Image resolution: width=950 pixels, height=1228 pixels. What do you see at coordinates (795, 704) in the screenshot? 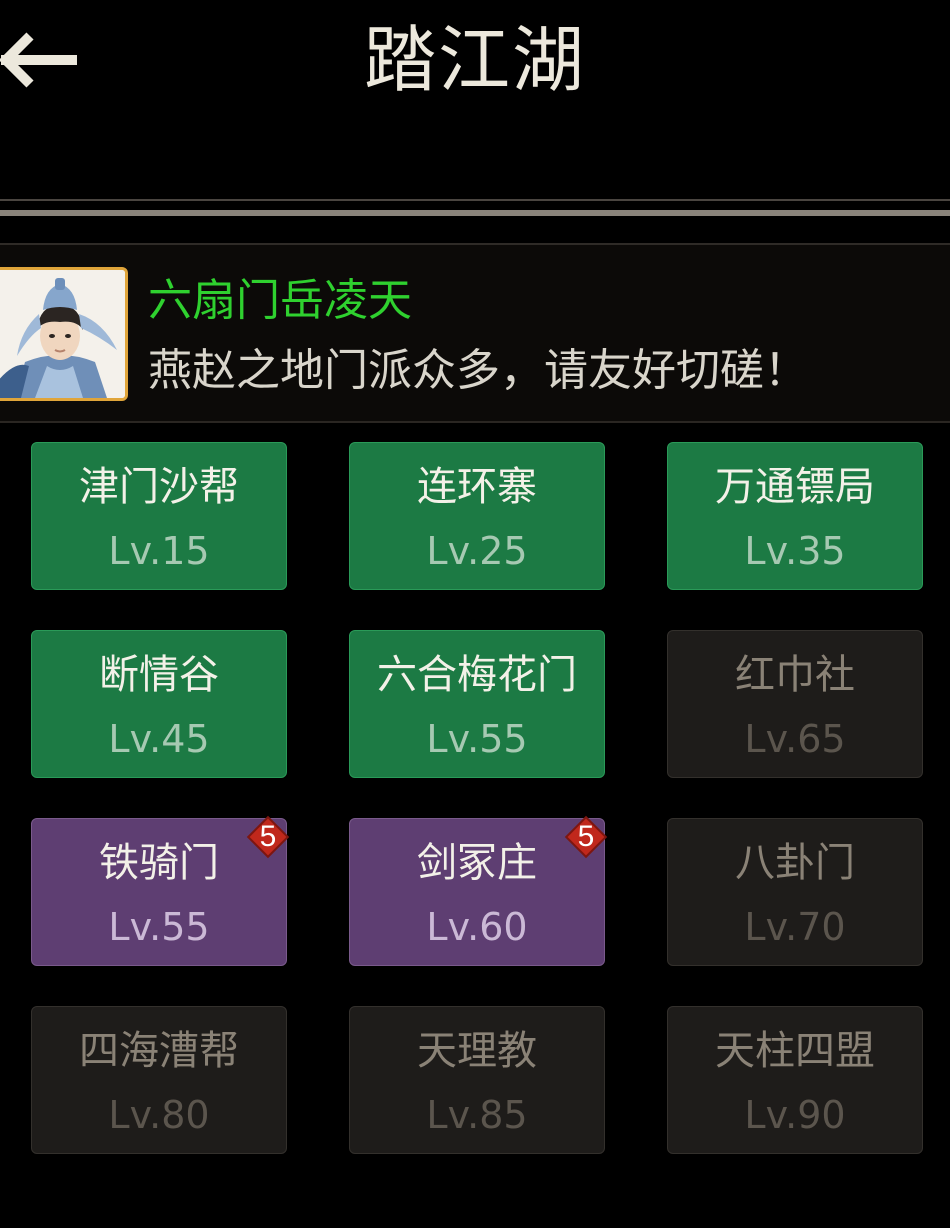
I see `sect-card: 红巾社 Lv.65` at bounding box center [795, 704].